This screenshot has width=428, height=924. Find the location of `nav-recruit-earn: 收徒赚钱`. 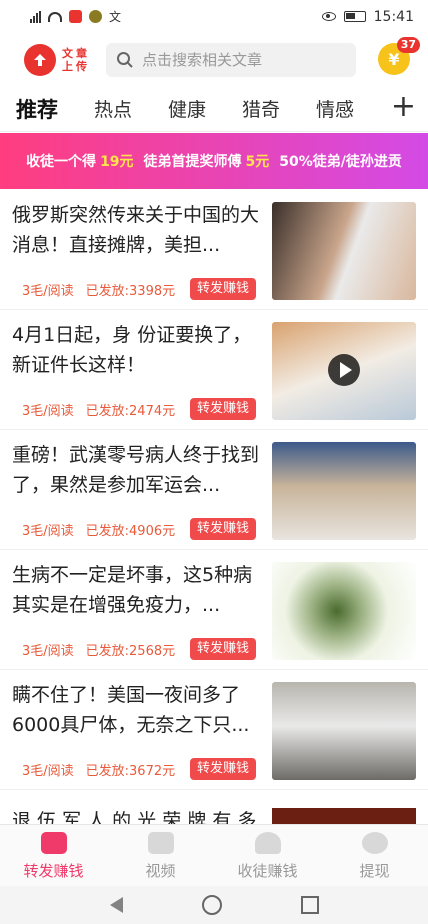

nav-recruit-earn: 收徒赚钱 is located at coordinates (267, 856).